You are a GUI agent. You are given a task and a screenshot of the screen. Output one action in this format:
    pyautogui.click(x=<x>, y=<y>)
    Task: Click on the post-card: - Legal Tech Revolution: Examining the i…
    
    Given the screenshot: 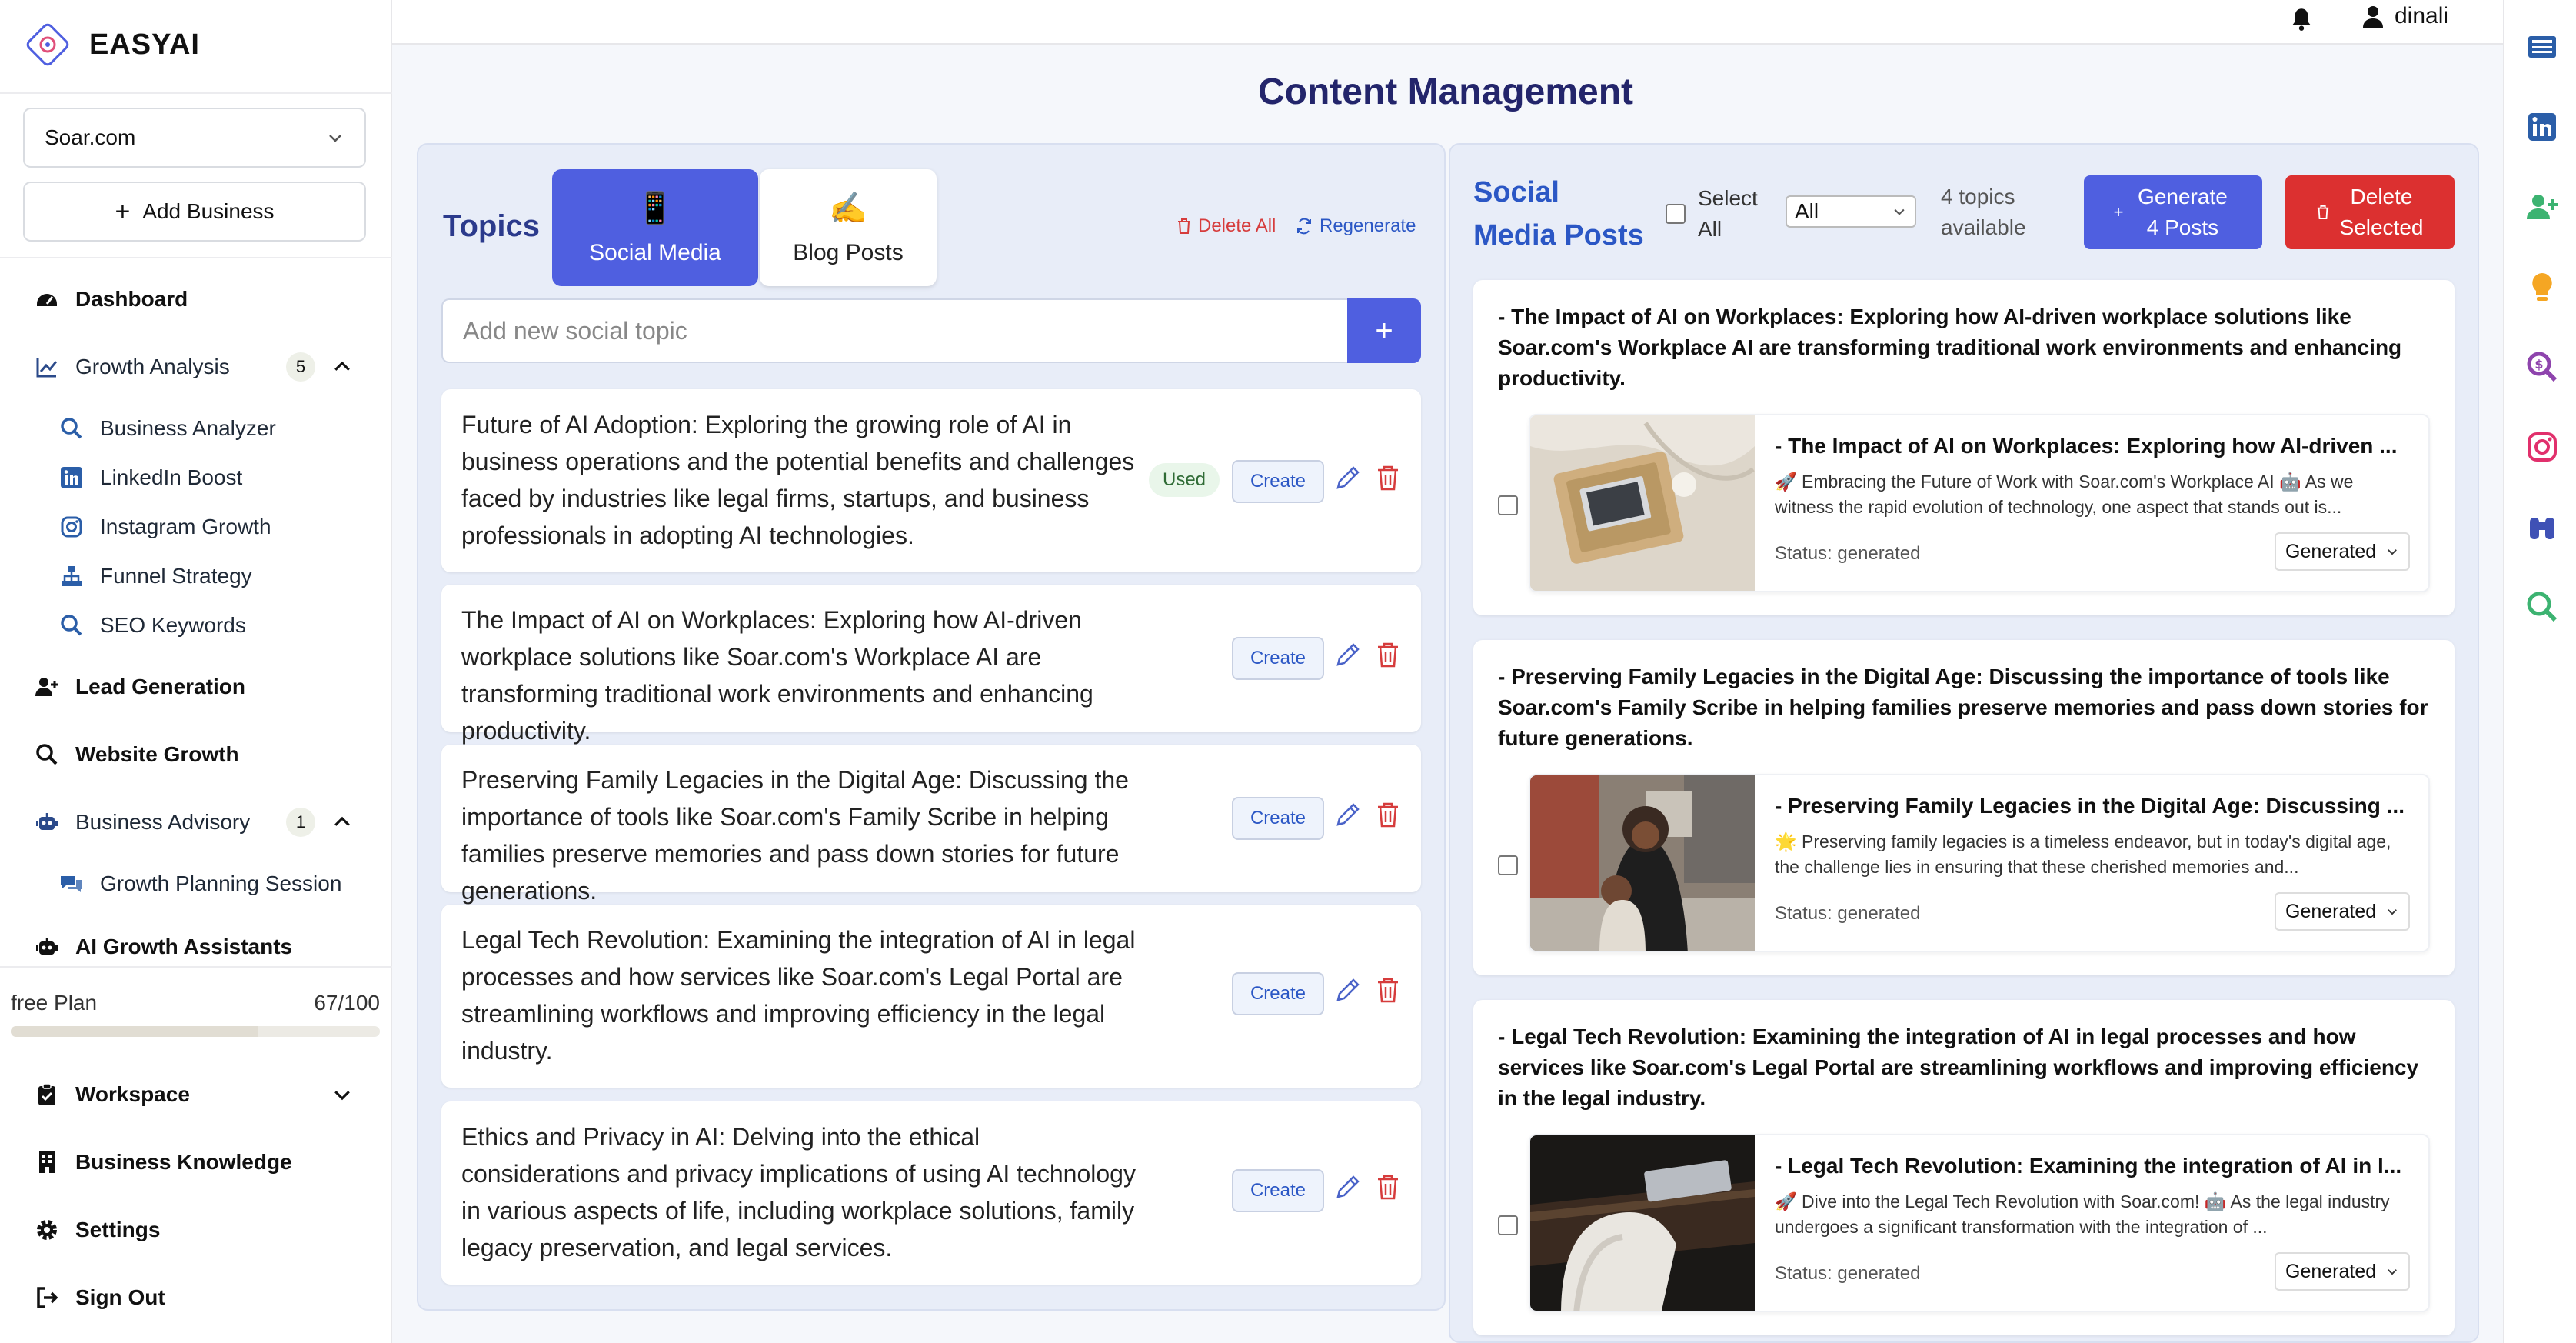 What is the action you would take?
    pyautogui.click(x=1979, y=1223)
    